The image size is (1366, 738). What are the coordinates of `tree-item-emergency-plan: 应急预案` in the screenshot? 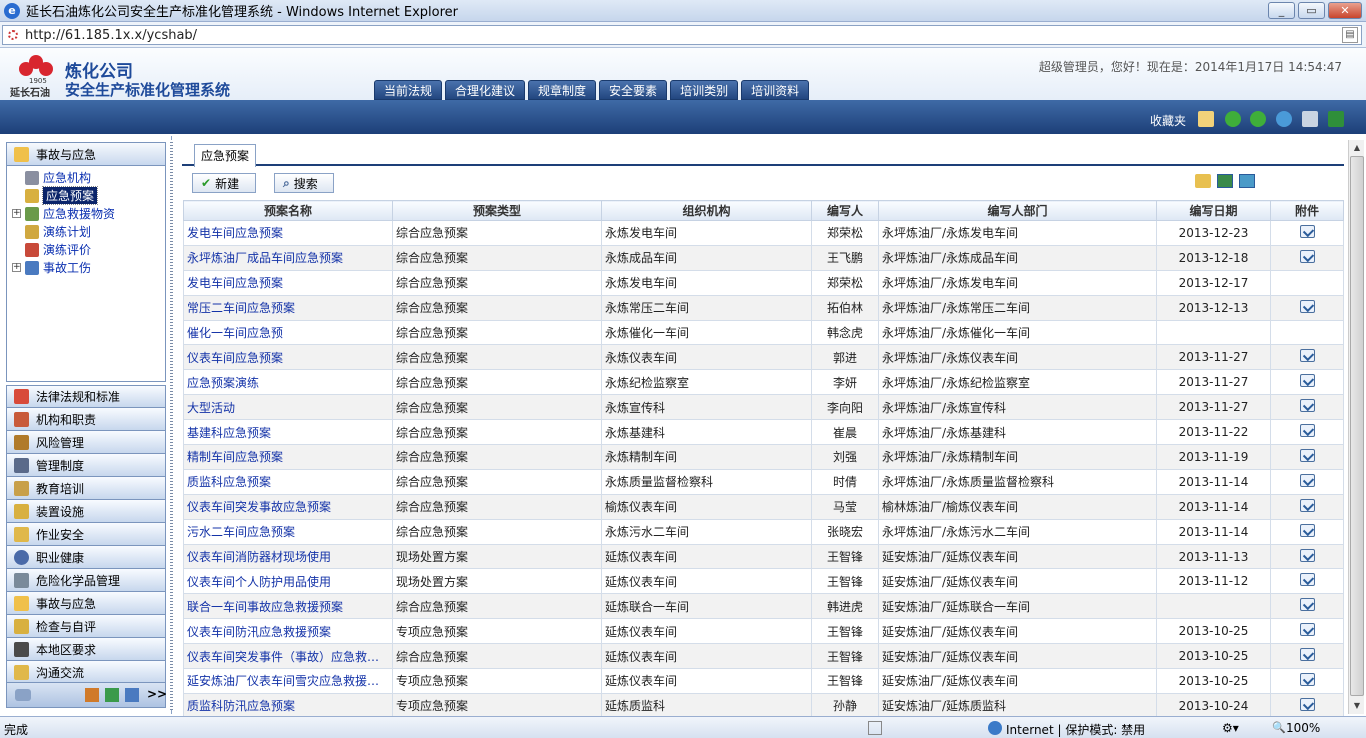 It's located at (62, 195).